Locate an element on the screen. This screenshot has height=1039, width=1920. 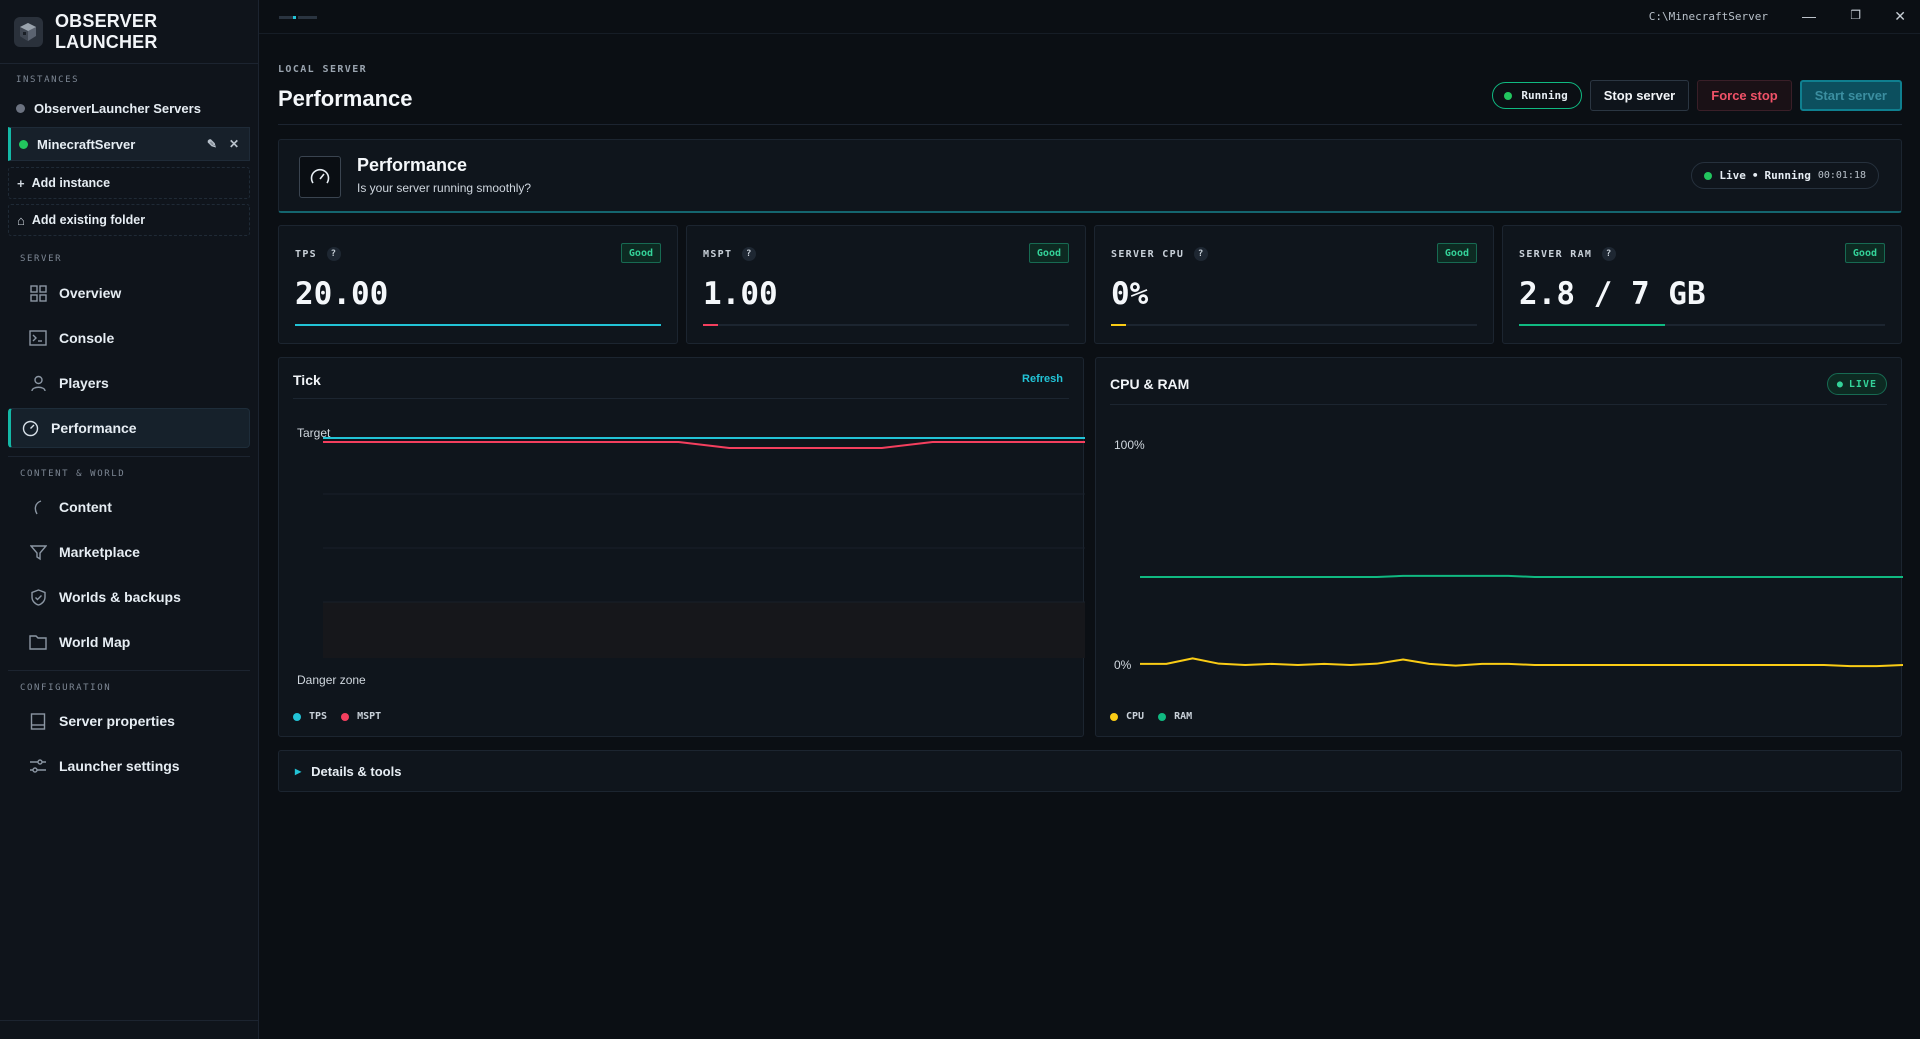
nav-label: Server properties is located at coordinates (117, 721).